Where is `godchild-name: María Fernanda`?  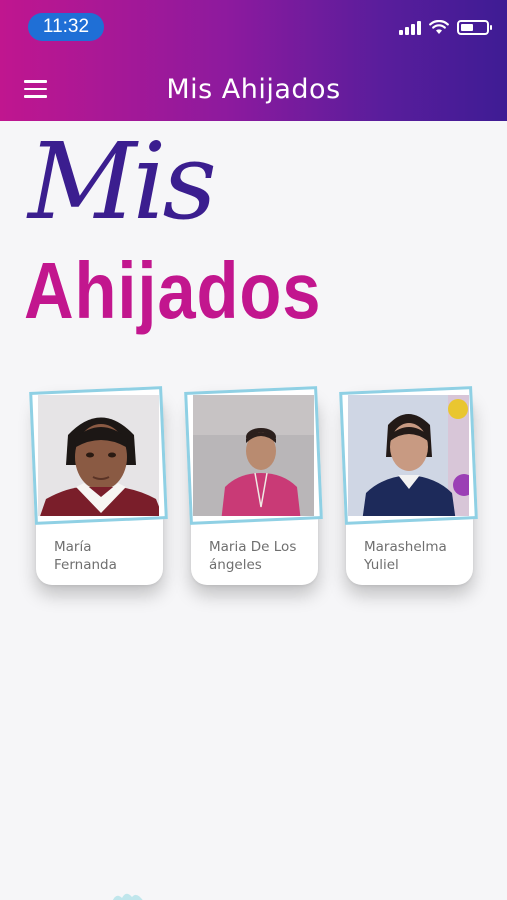 godchild-name: María Fernanda is located at coordinates (85, 556).